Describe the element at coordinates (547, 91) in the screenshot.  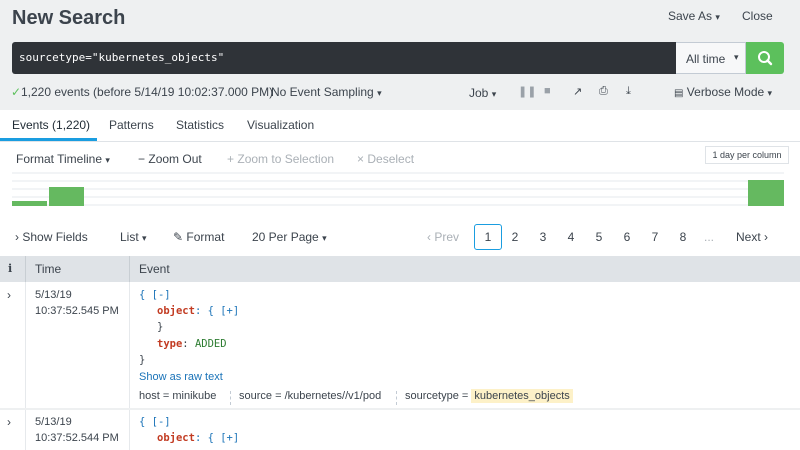
I see `stop-icon: ■` at that location.